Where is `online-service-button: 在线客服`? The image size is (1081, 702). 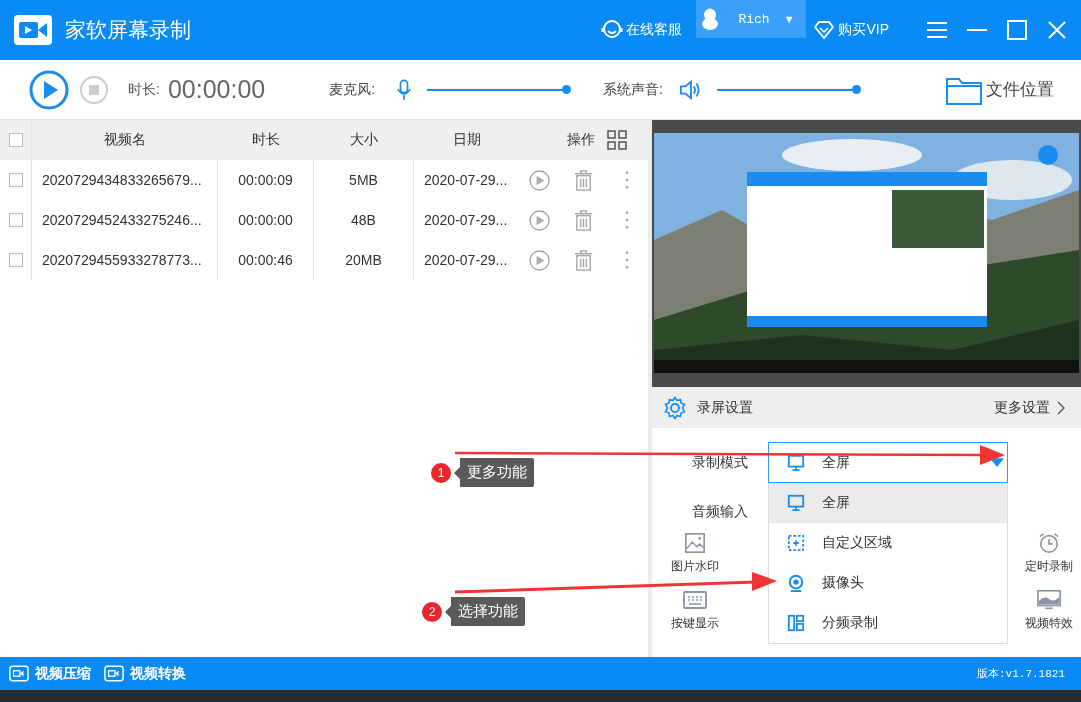
online-service-button: 在线客服 is located at coordinates (641, 30).